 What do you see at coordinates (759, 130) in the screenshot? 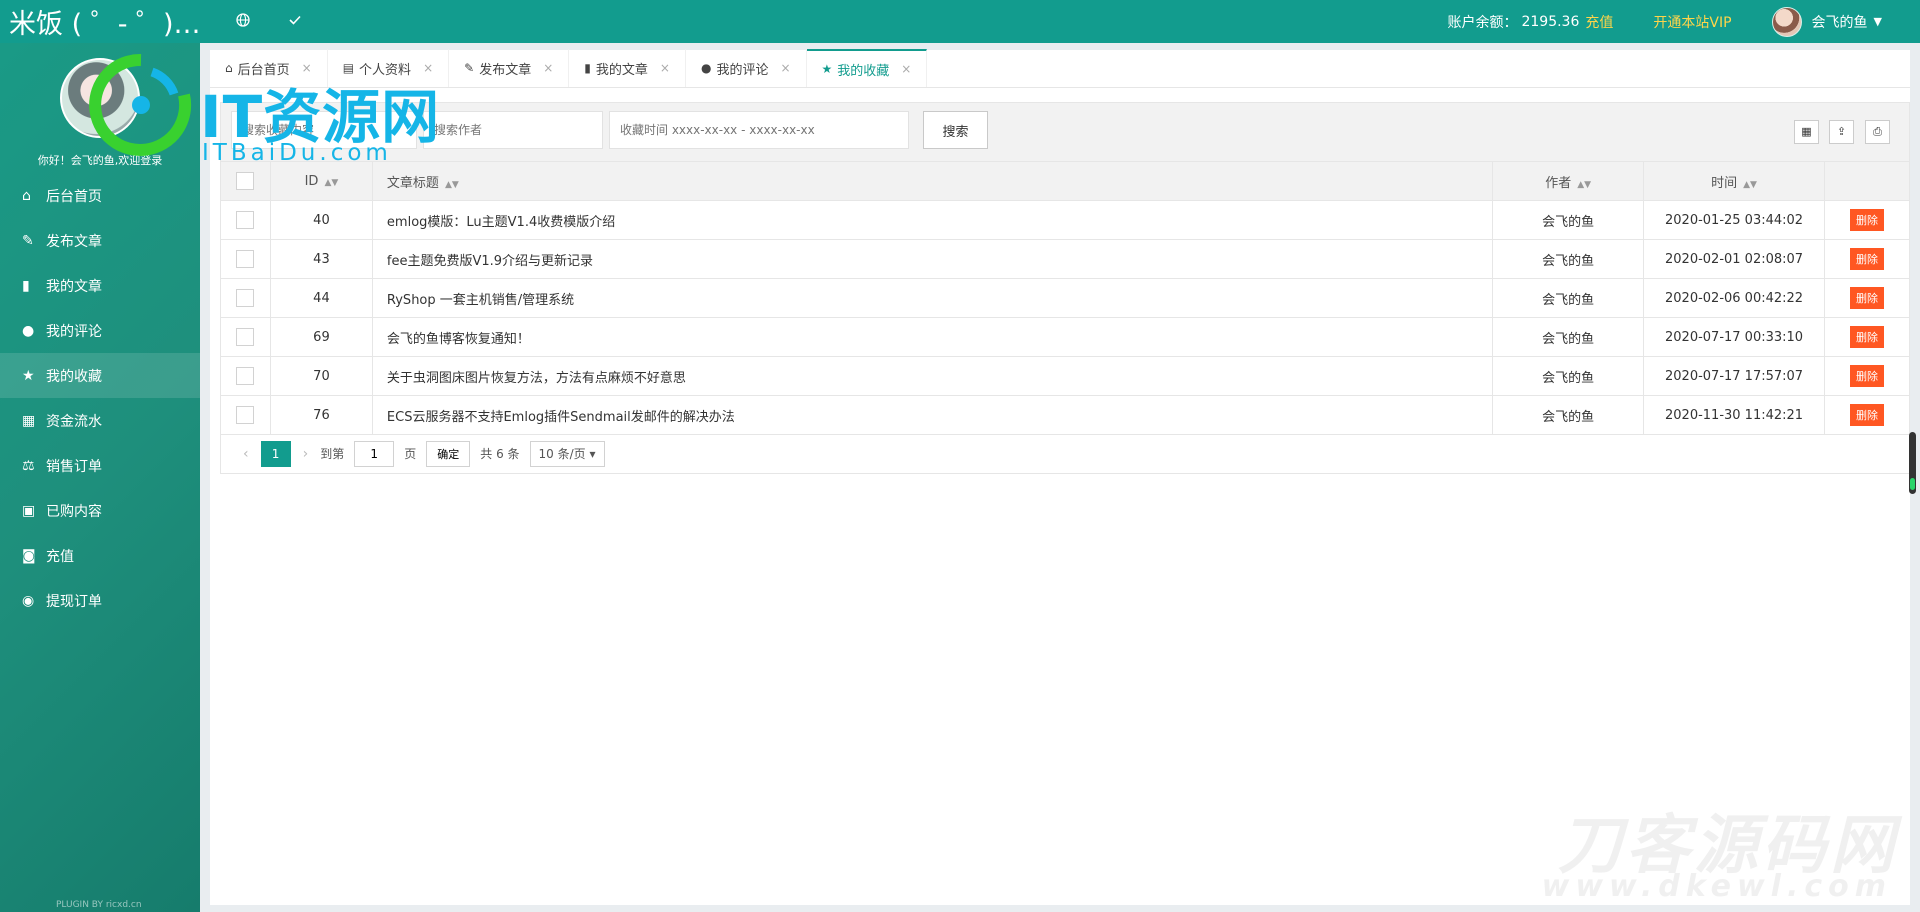
I see `date-range-input` at bounding box center [759, 130].